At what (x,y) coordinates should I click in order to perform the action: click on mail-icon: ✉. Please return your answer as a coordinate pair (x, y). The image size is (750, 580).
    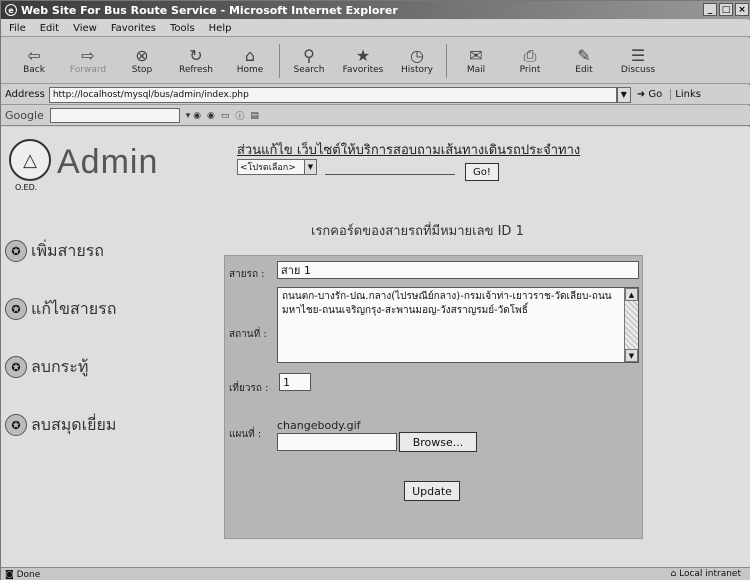
    Looking at the image, I should click on (476, 55).